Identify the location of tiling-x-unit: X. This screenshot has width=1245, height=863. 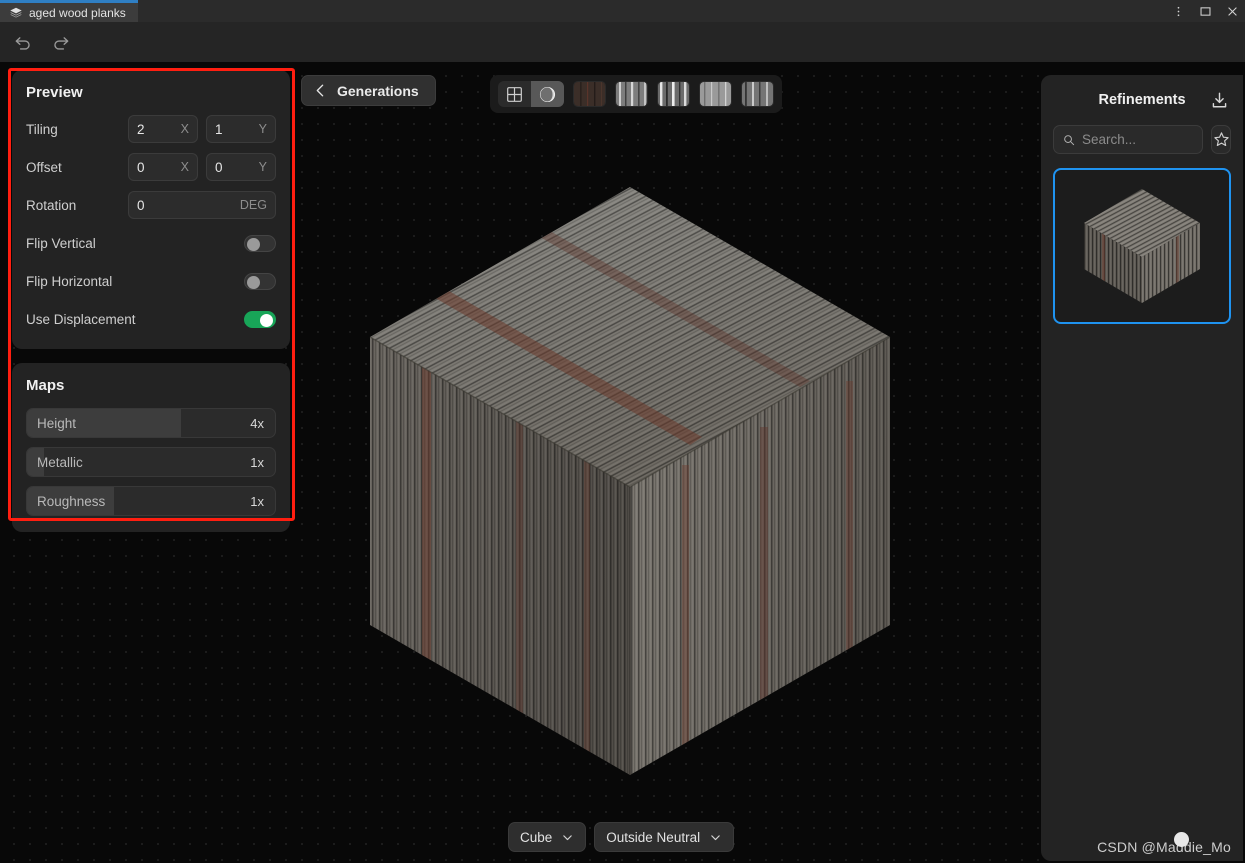
(184, 129).